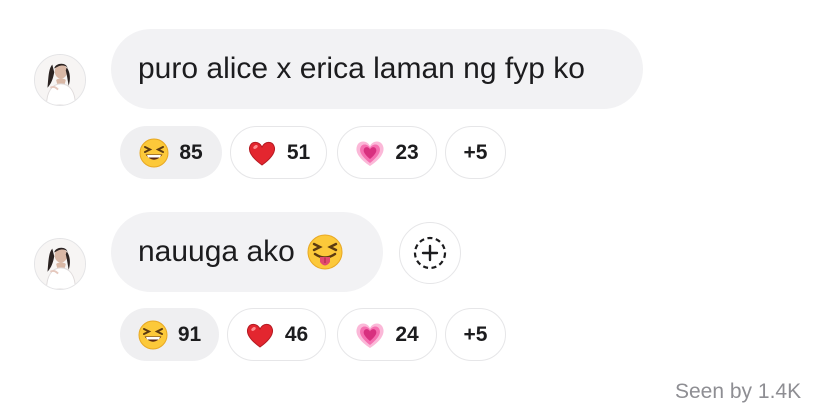 Image resolution: width=828 pixels, height=404 pixels. Describe the element at coordinates (298, 152) in the screenshot. I see `reaction-count: 51` at that location.